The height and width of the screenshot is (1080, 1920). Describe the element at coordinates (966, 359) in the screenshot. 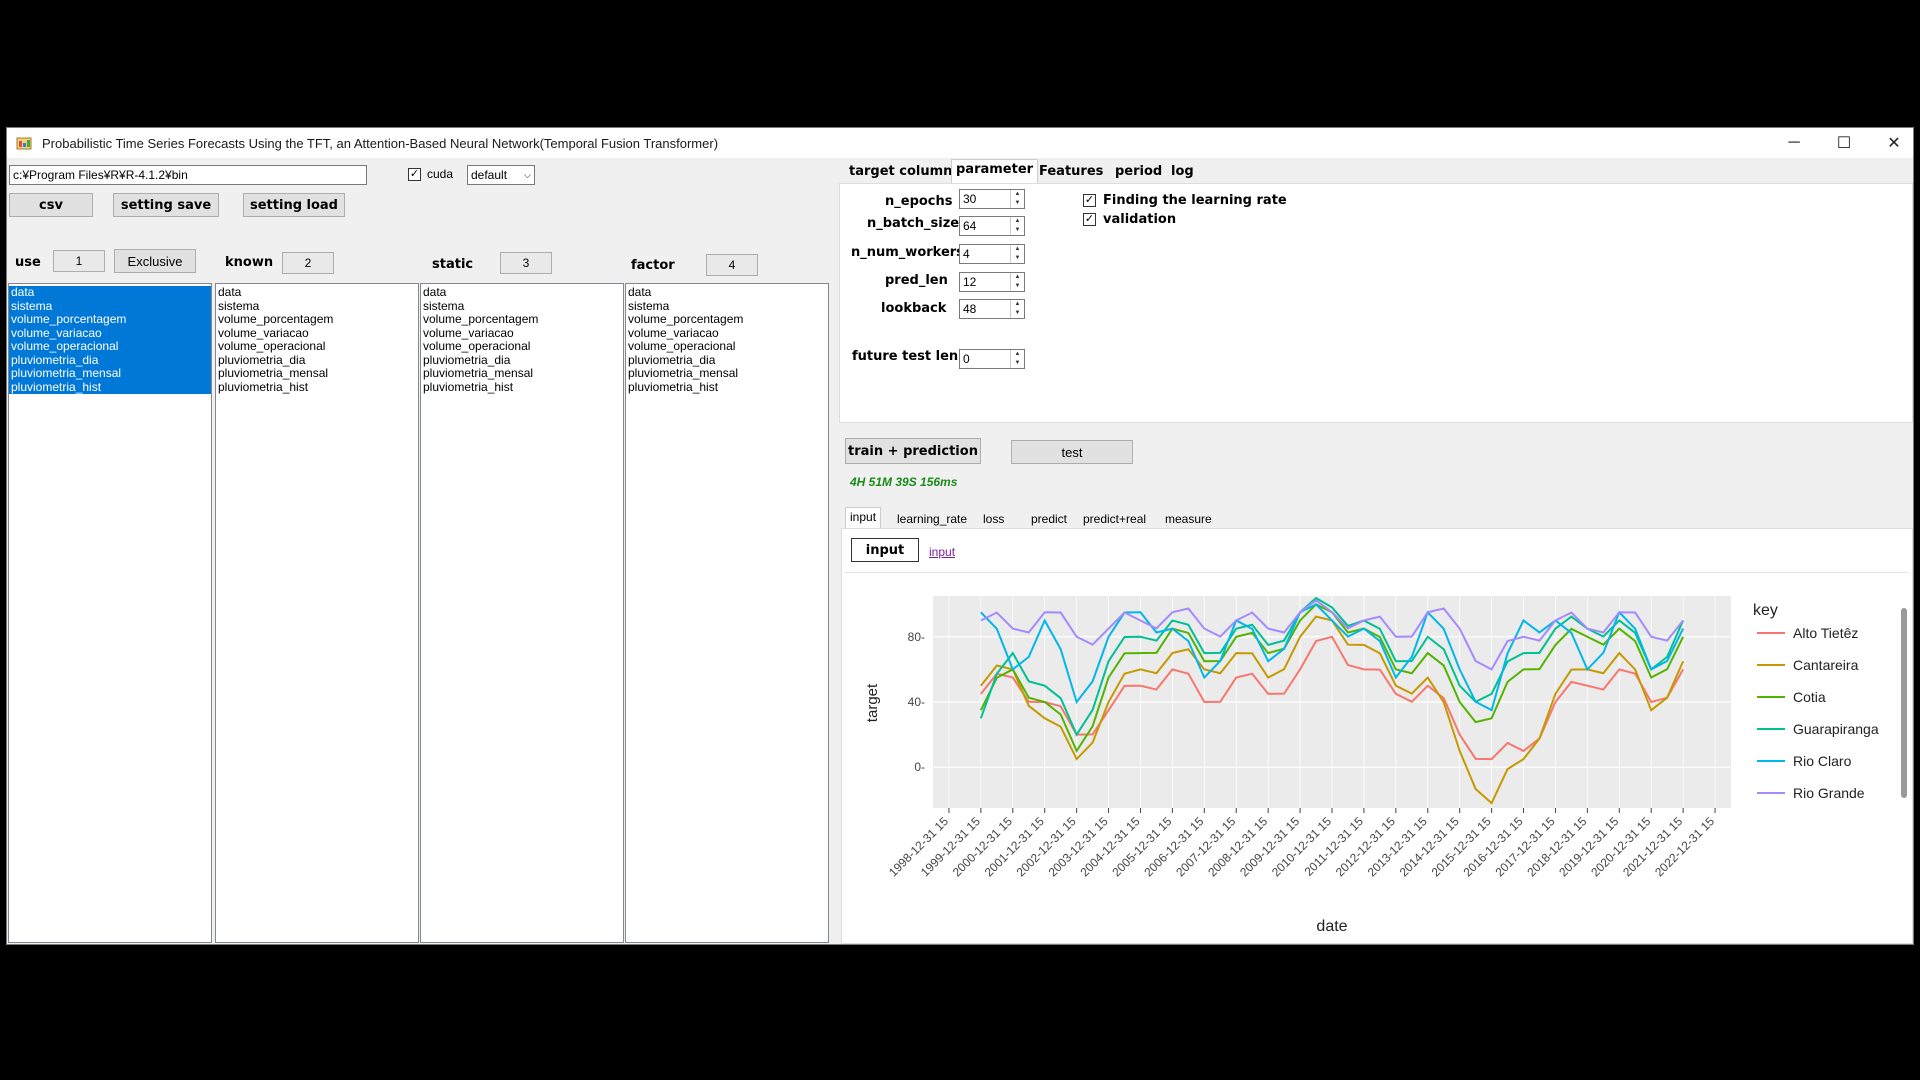

I see `future-test-len-value: 0` at that location.